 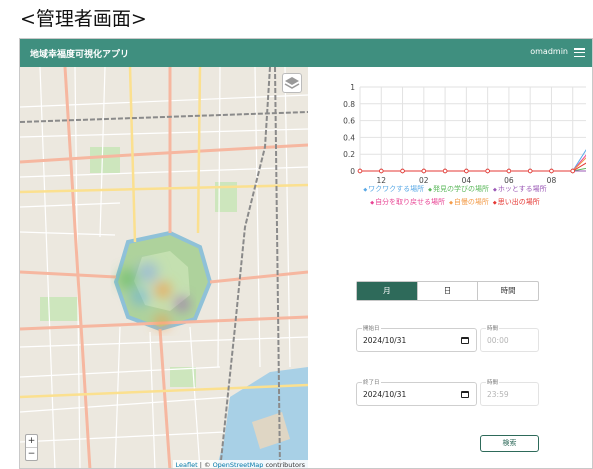 What do you see at coordinates (509, 392) in the screenshot?
I see `end-time-field: 時間 23:59` at bounding box center [509, 392].